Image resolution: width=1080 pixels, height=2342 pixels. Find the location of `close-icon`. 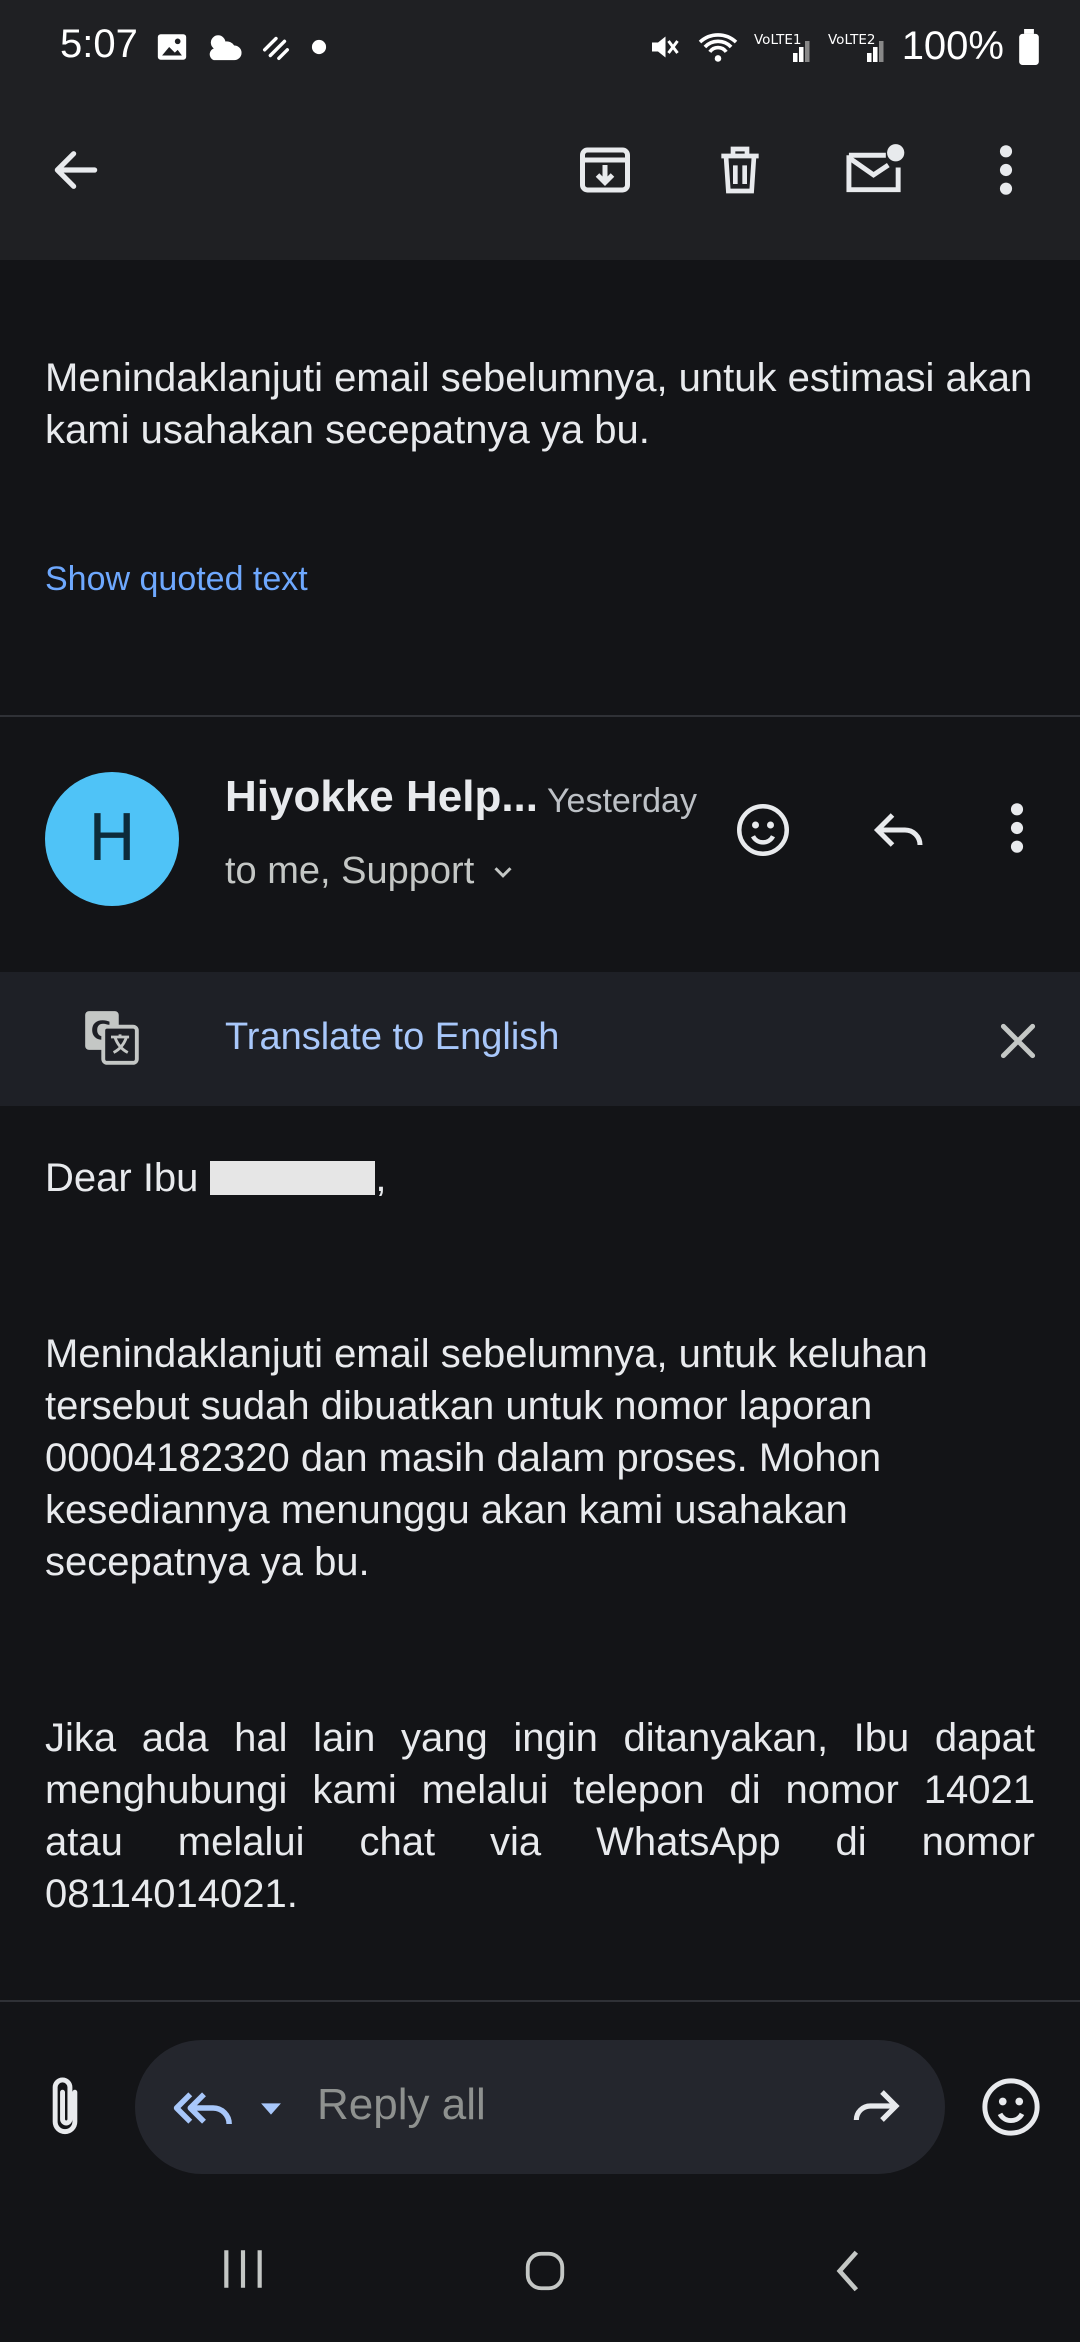

close-icon is located at coordinates (1018, 1043).